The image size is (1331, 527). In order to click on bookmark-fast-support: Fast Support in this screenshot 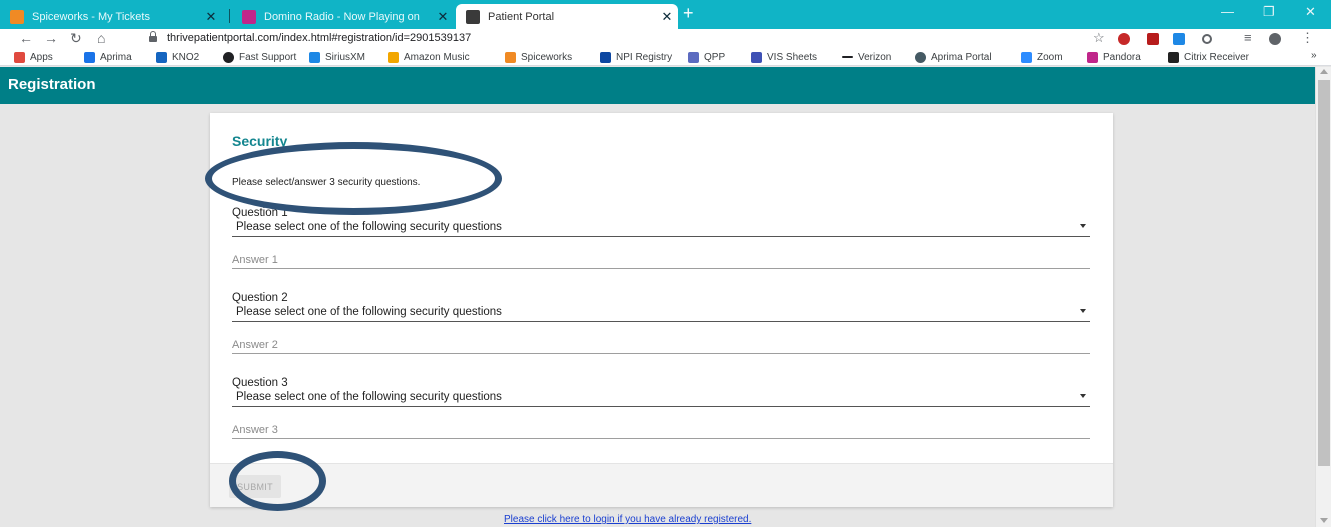, I will do `click(259, 57)`.